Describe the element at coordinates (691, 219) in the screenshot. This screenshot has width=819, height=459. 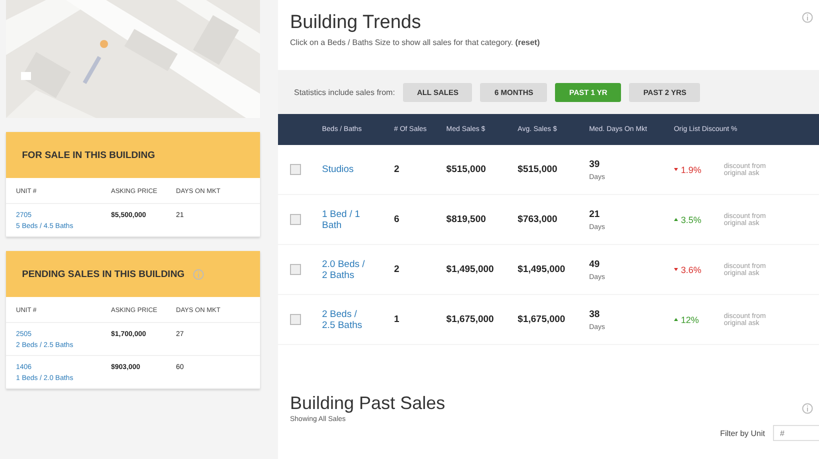
I see `discount-value: 3.5%` at that location.